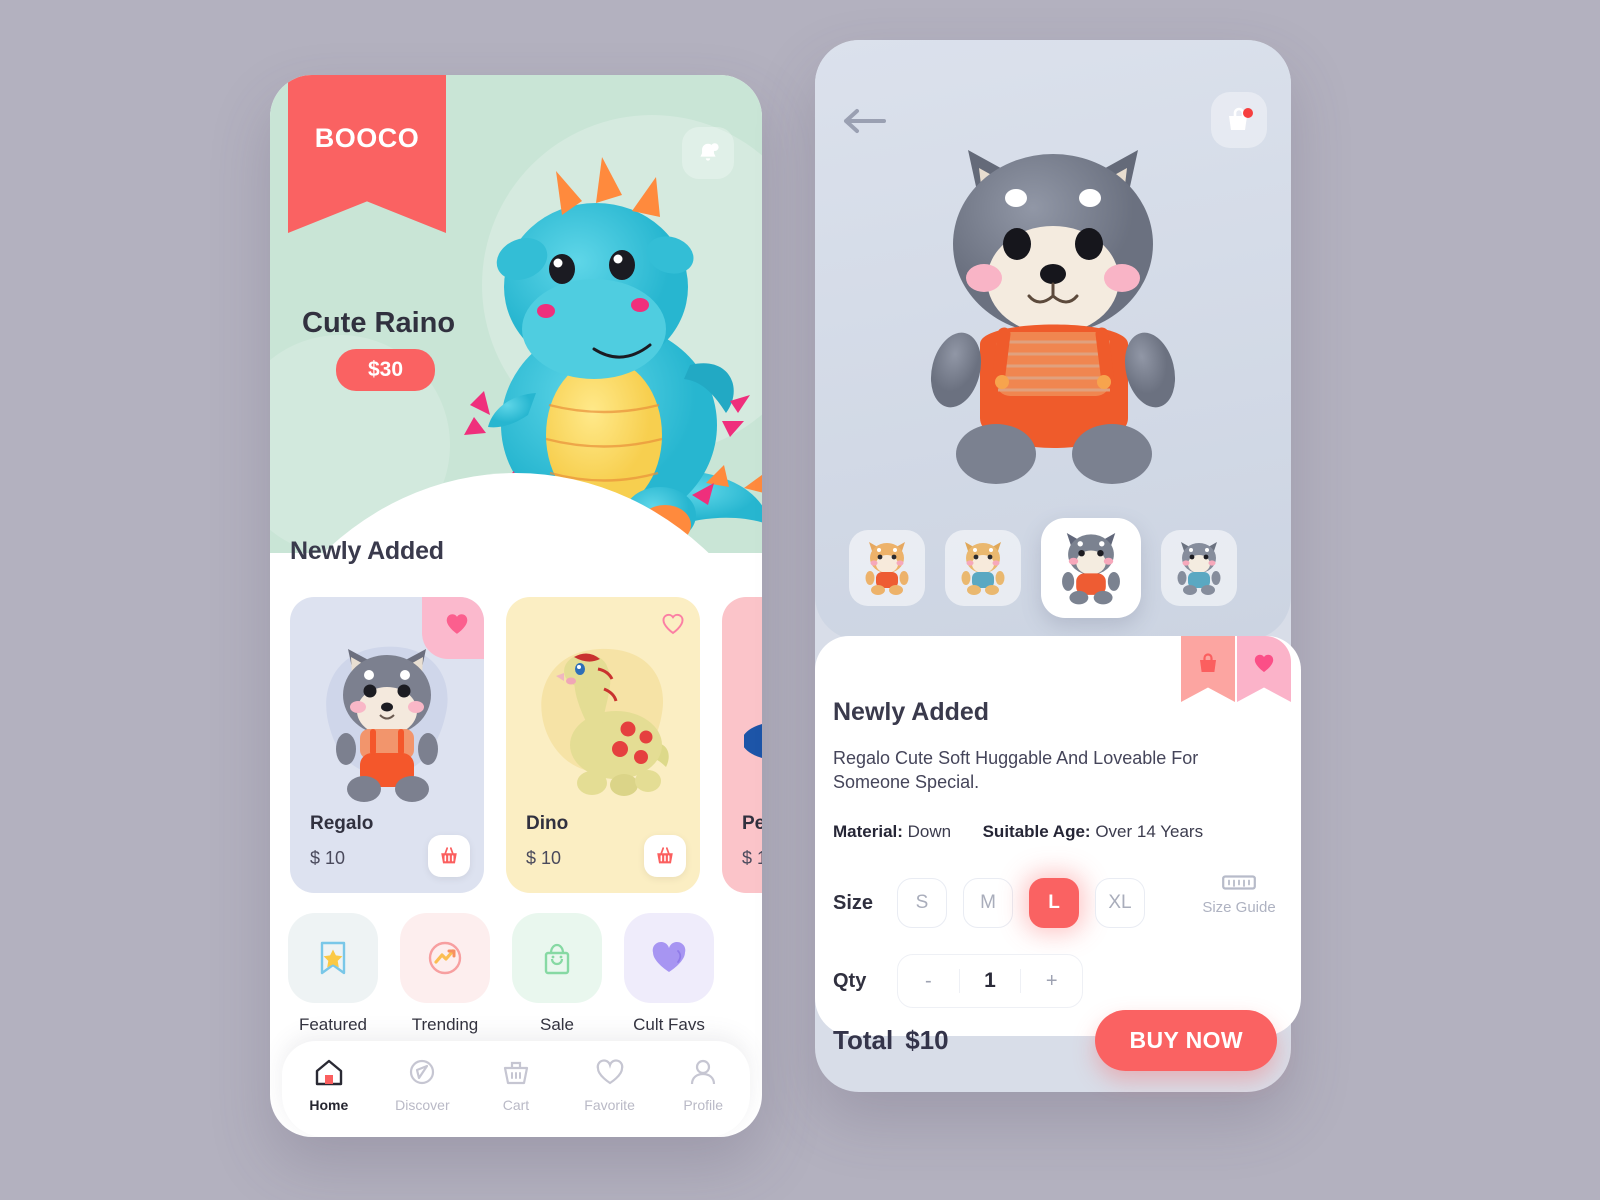 The width and height of the screenshot is (1600, 1200). I want to click on nav-label: Home, so click(329, 1105).